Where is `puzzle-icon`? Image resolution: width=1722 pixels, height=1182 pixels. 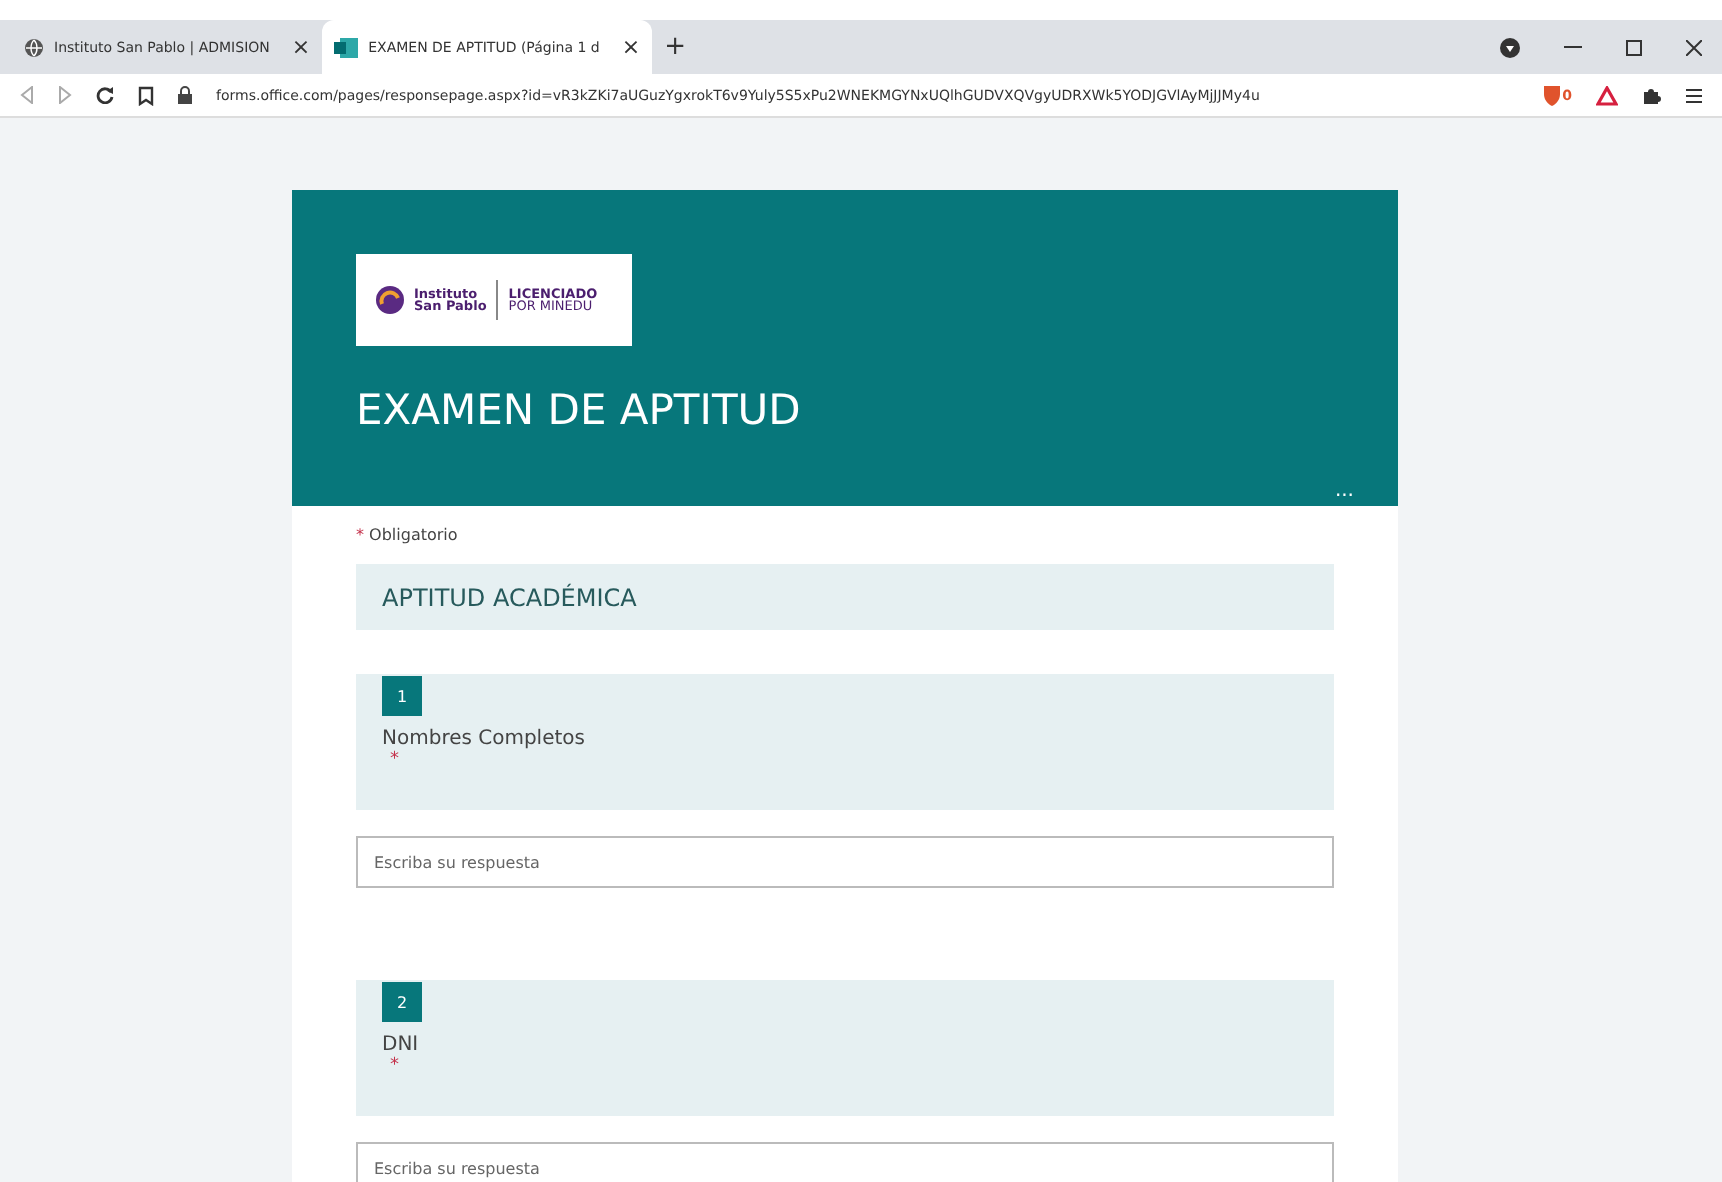 puzzle-icon is located at coordinates (1652, 95).